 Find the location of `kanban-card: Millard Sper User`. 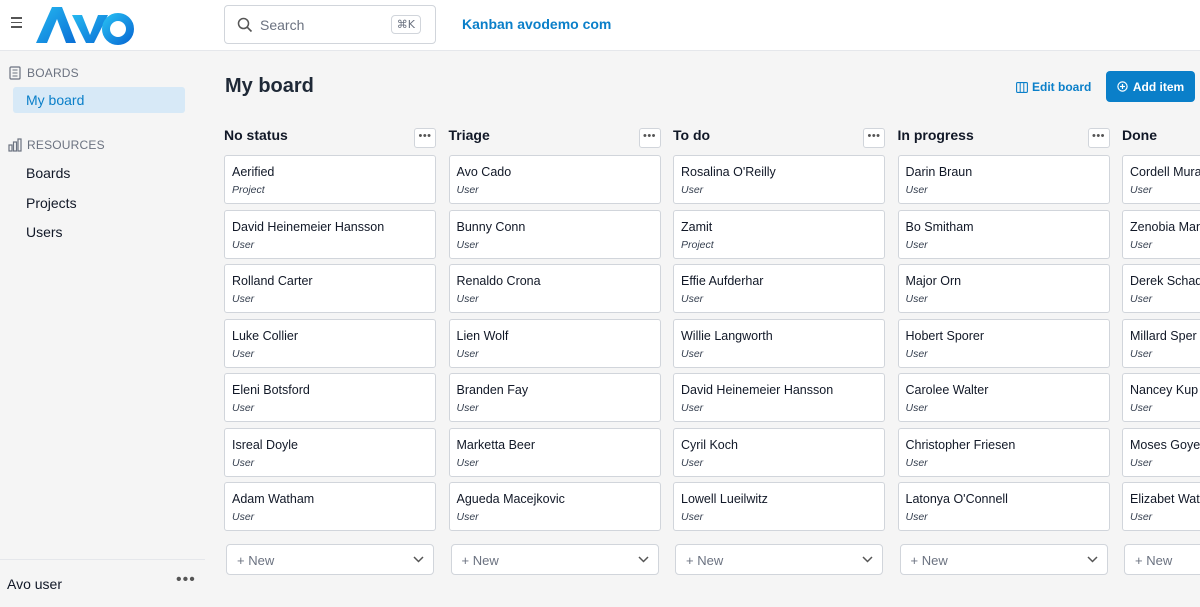

kanban-card: Millard Sper User is located at coordinates (1161, 343).